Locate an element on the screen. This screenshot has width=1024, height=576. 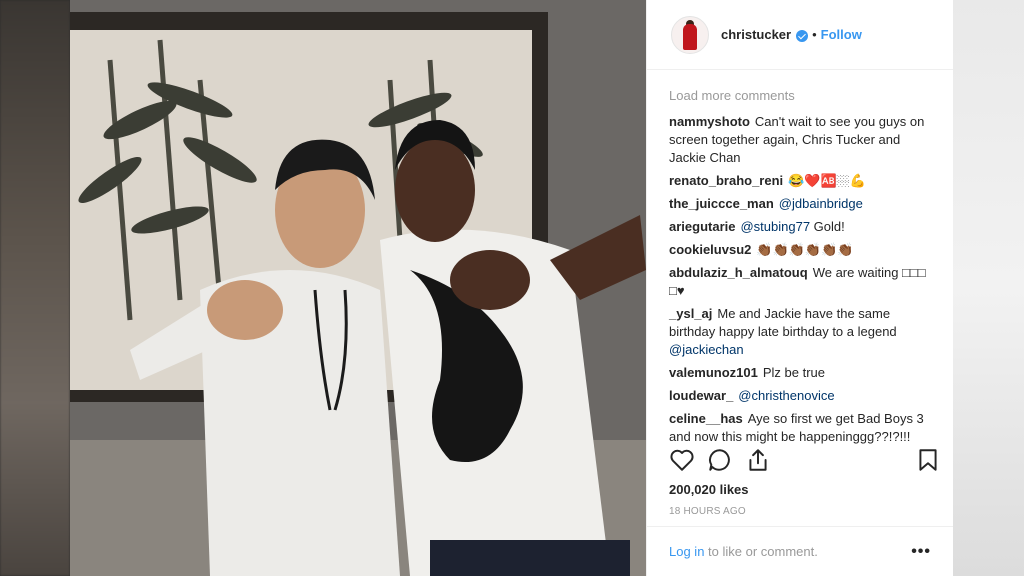
comment-mention: @jackiechan is located at coordinates (706, 349).